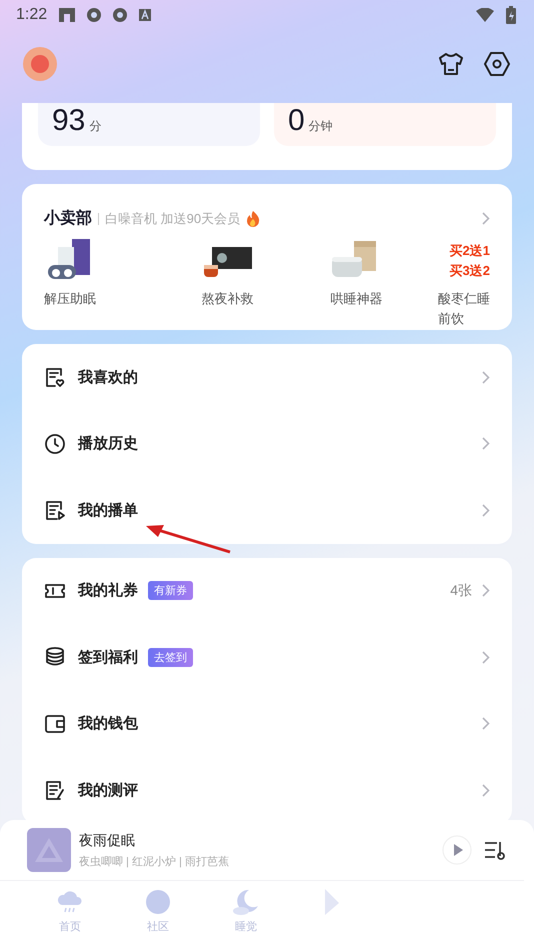  I want to click on track-title: 夜雨促眠, so click(107, 841).